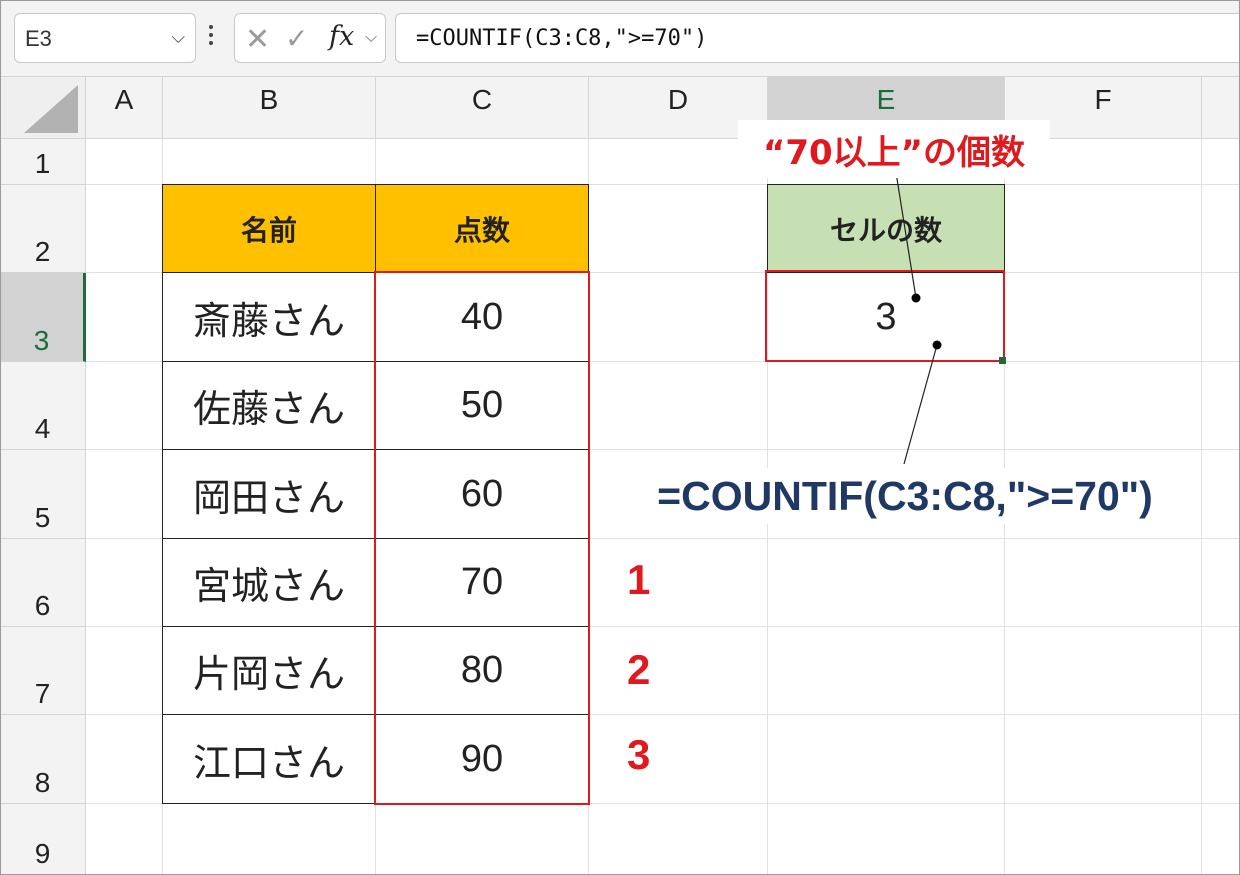  I want to click on leader-lines, so click(917, 312).